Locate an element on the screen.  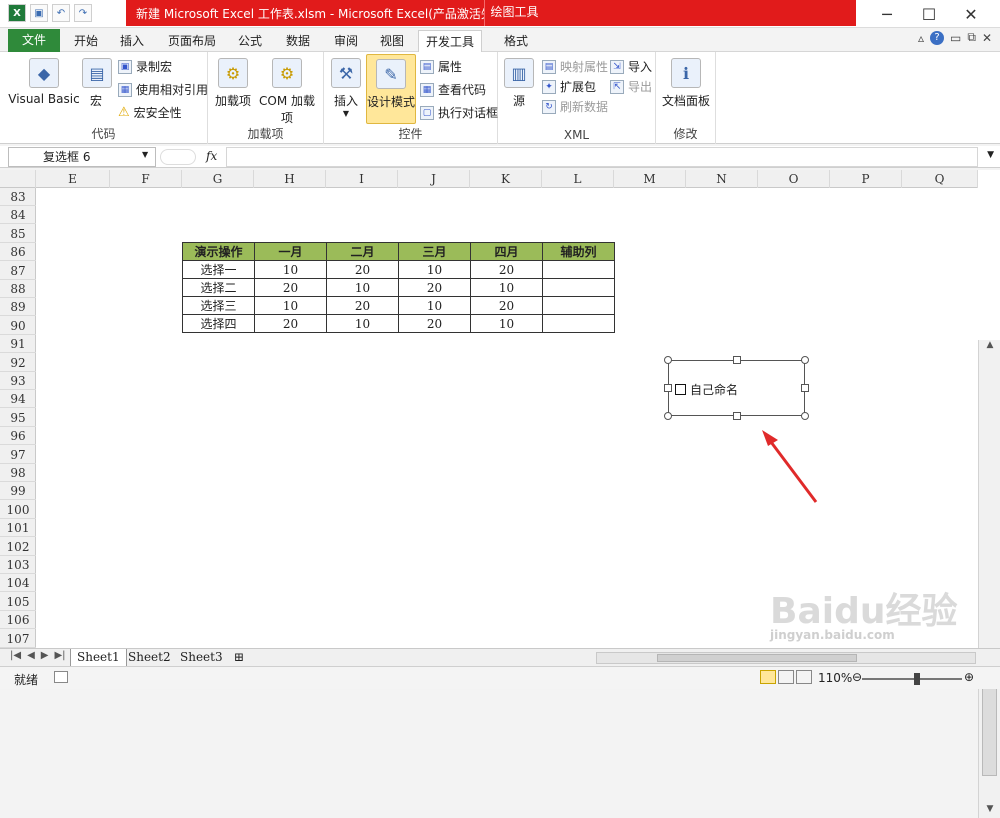
macro-button: ▤ 宏 is located at coordinates (97, 83).